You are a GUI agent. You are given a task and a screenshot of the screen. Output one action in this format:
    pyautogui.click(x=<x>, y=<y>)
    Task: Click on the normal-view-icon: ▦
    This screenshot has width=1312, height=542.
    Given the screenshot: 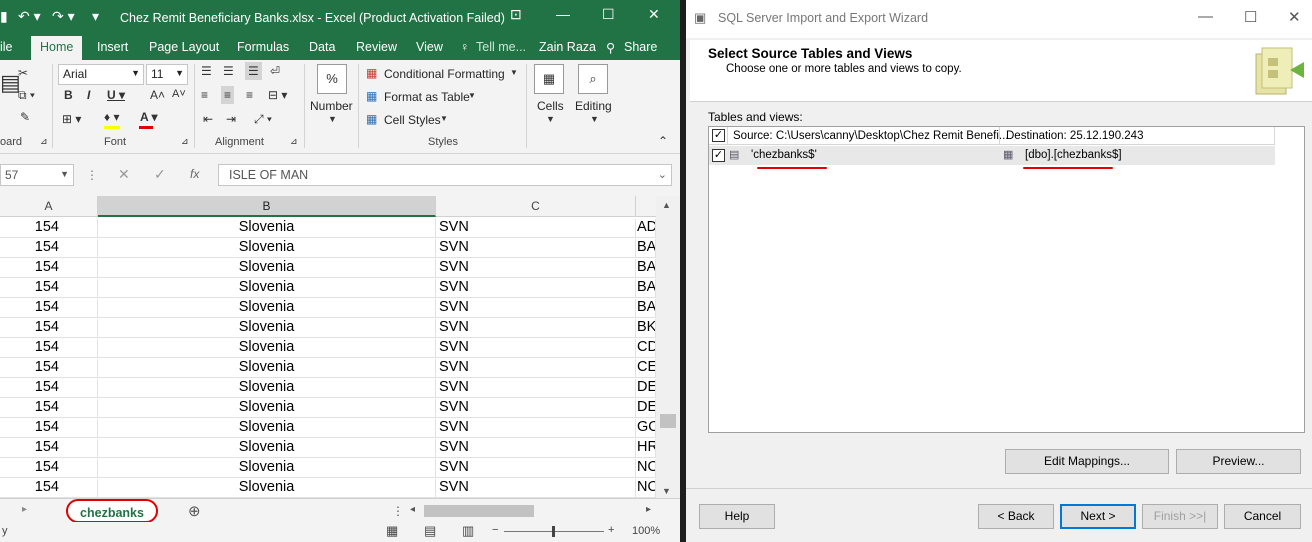 What is the action you would take?
    pyautogui.click(x=392, y=531)
    